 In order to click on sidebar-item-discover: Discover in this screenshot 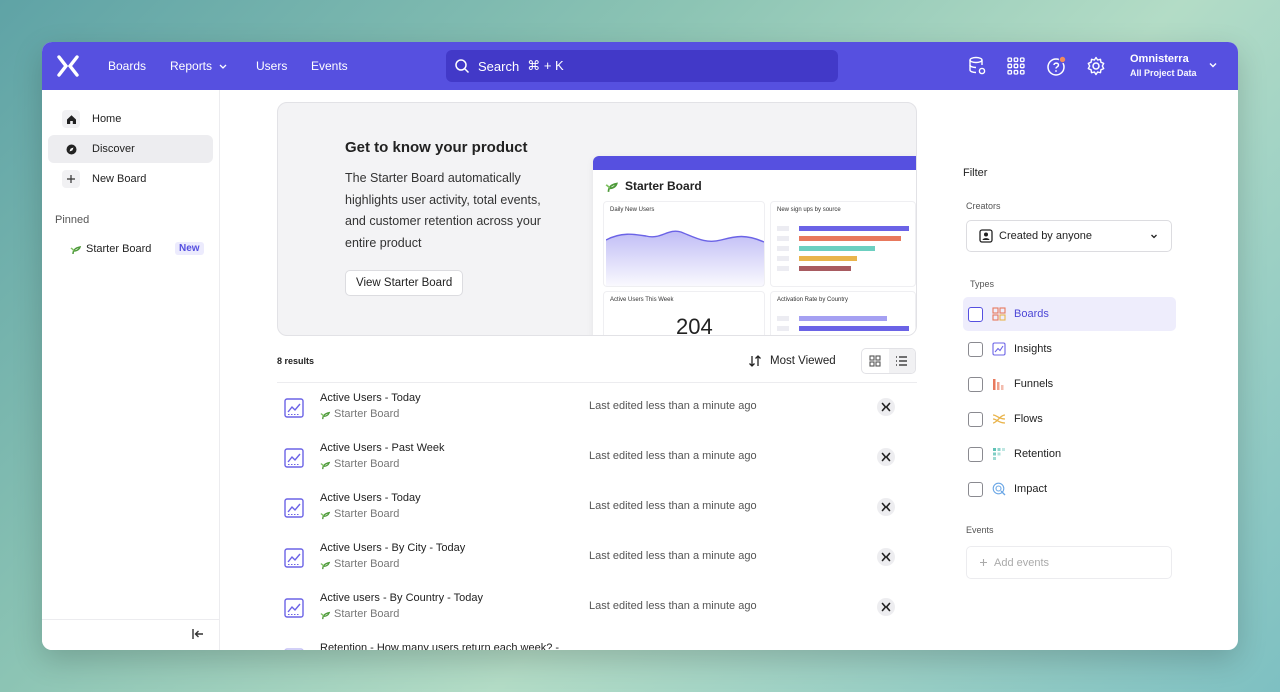, I will do `click(130, 149)`.